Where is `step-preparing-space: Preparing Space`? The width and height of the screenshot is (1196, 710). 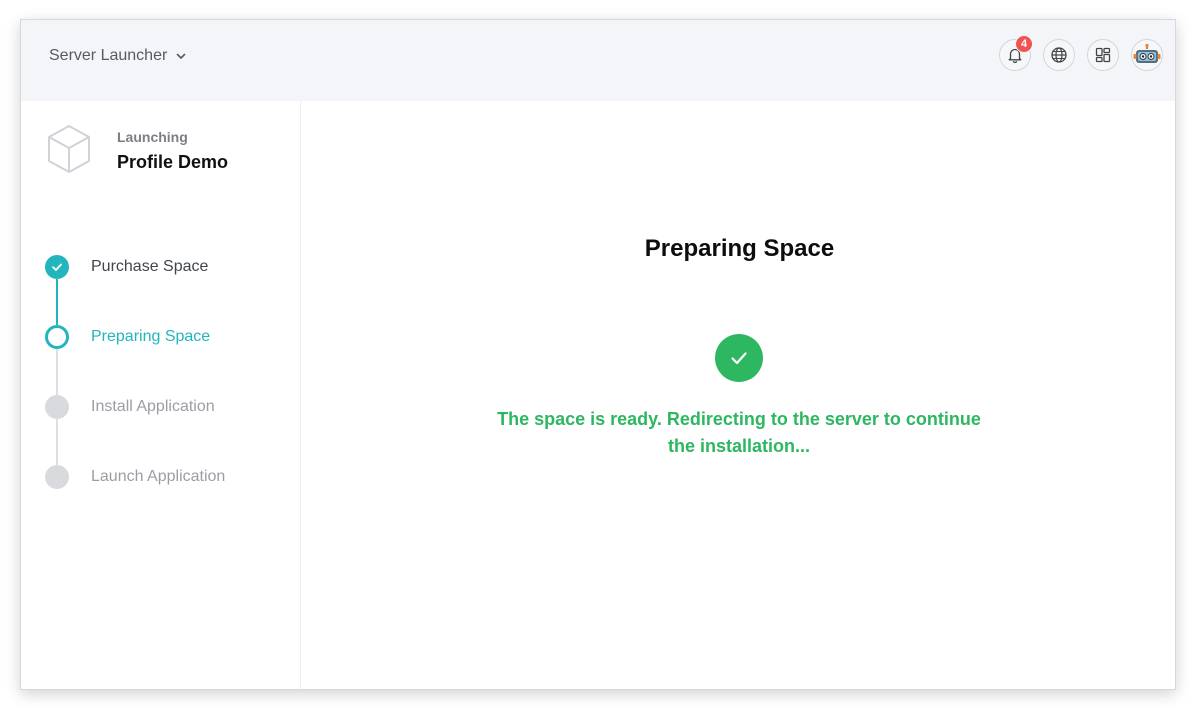 step-preparing-space: Preparing Space is located at coordinates (165, 337).